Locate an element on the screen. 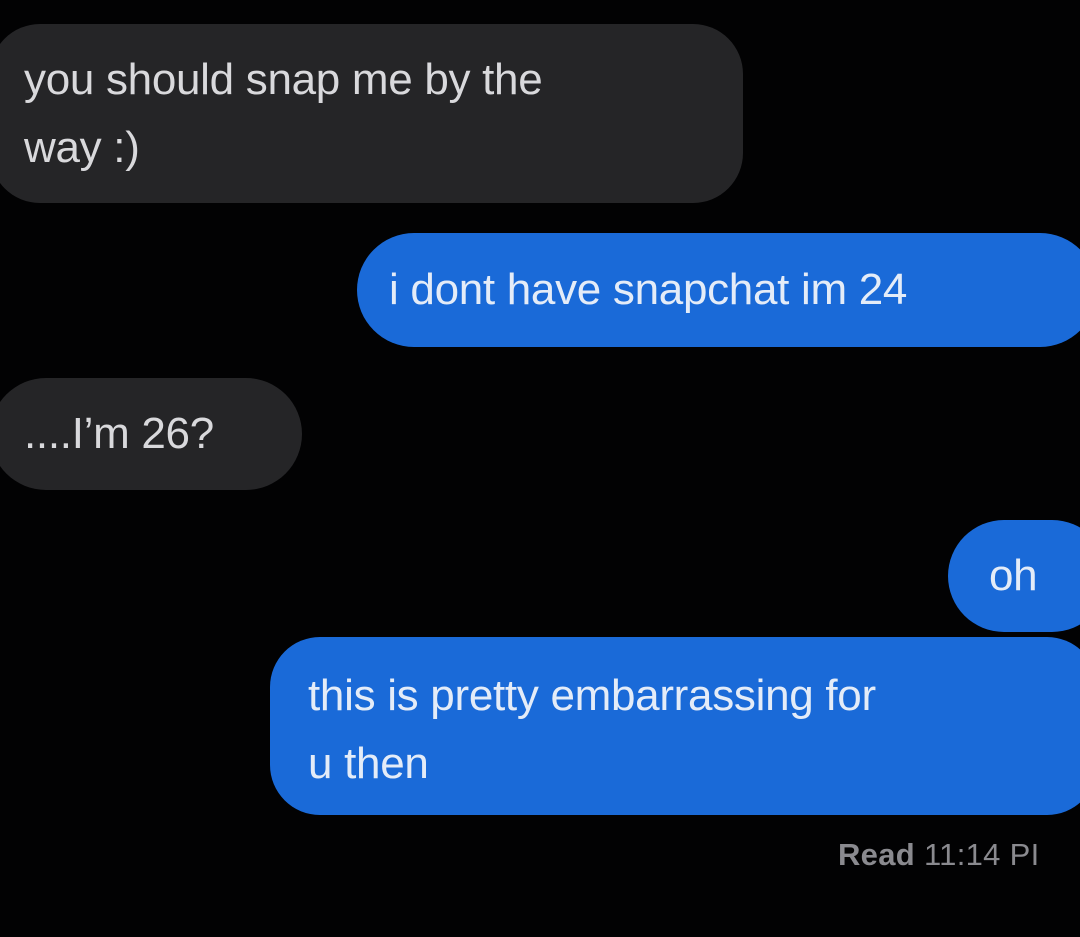 This screenshot has width=1080, height=937. message-text-line: you should snap me by the is located at coordinates (283, 79).